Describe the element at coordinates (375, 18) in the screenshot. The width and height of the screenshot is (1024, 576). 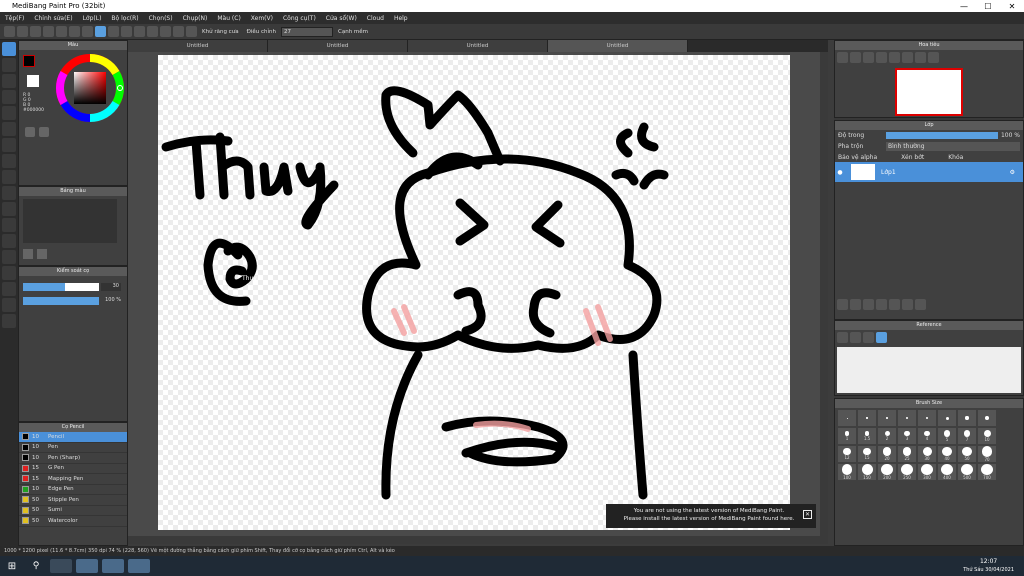
I see `menu-item: Cloud` at that location.